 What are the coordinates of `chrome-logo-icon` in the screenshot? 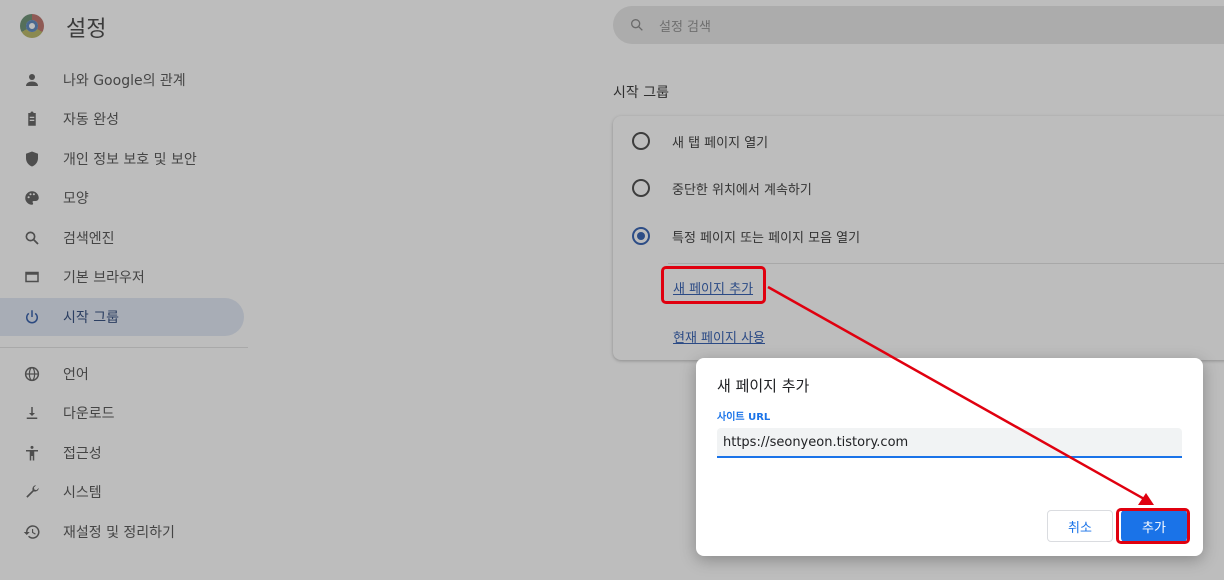 It's located at (32, 26).